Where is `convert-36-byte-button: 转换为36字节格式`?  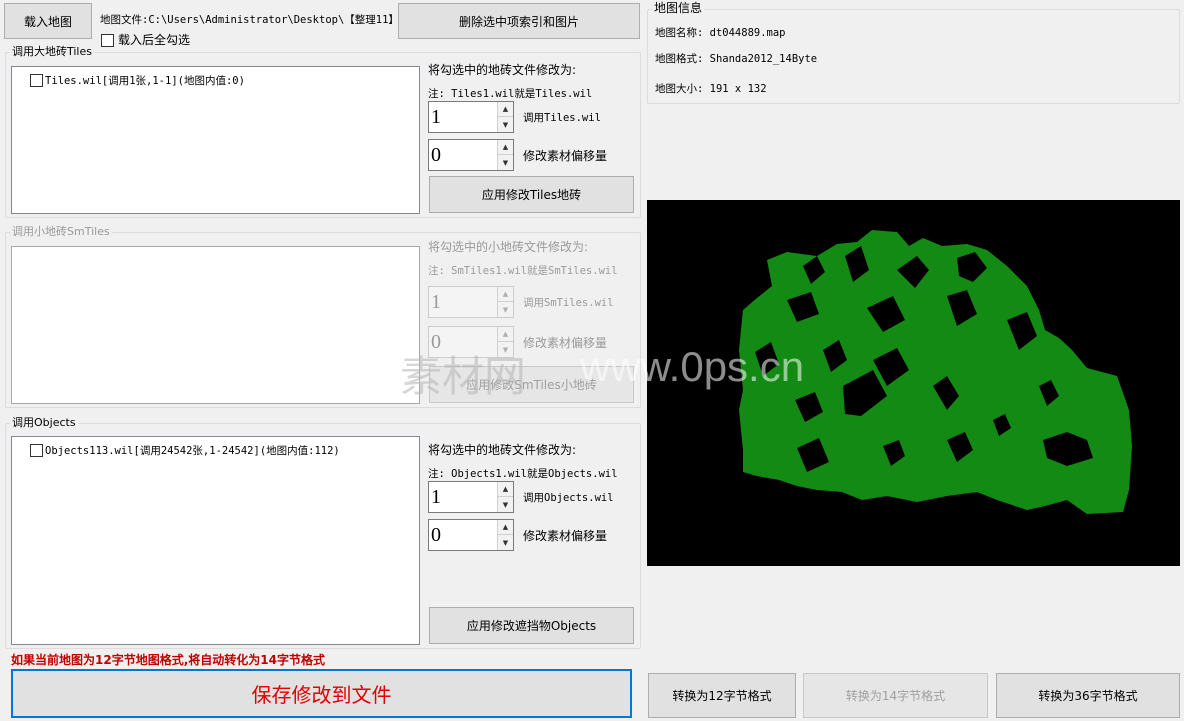 convert-36-byte-button: 转换为36字节格式 is located at coordinates (1088, 695).